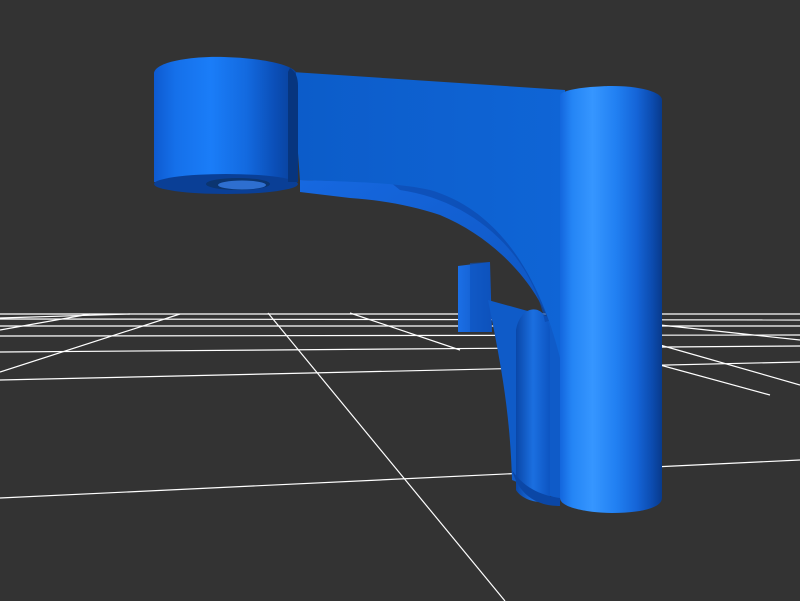  I want to click on back-tab-shadow, so click(480, 297).